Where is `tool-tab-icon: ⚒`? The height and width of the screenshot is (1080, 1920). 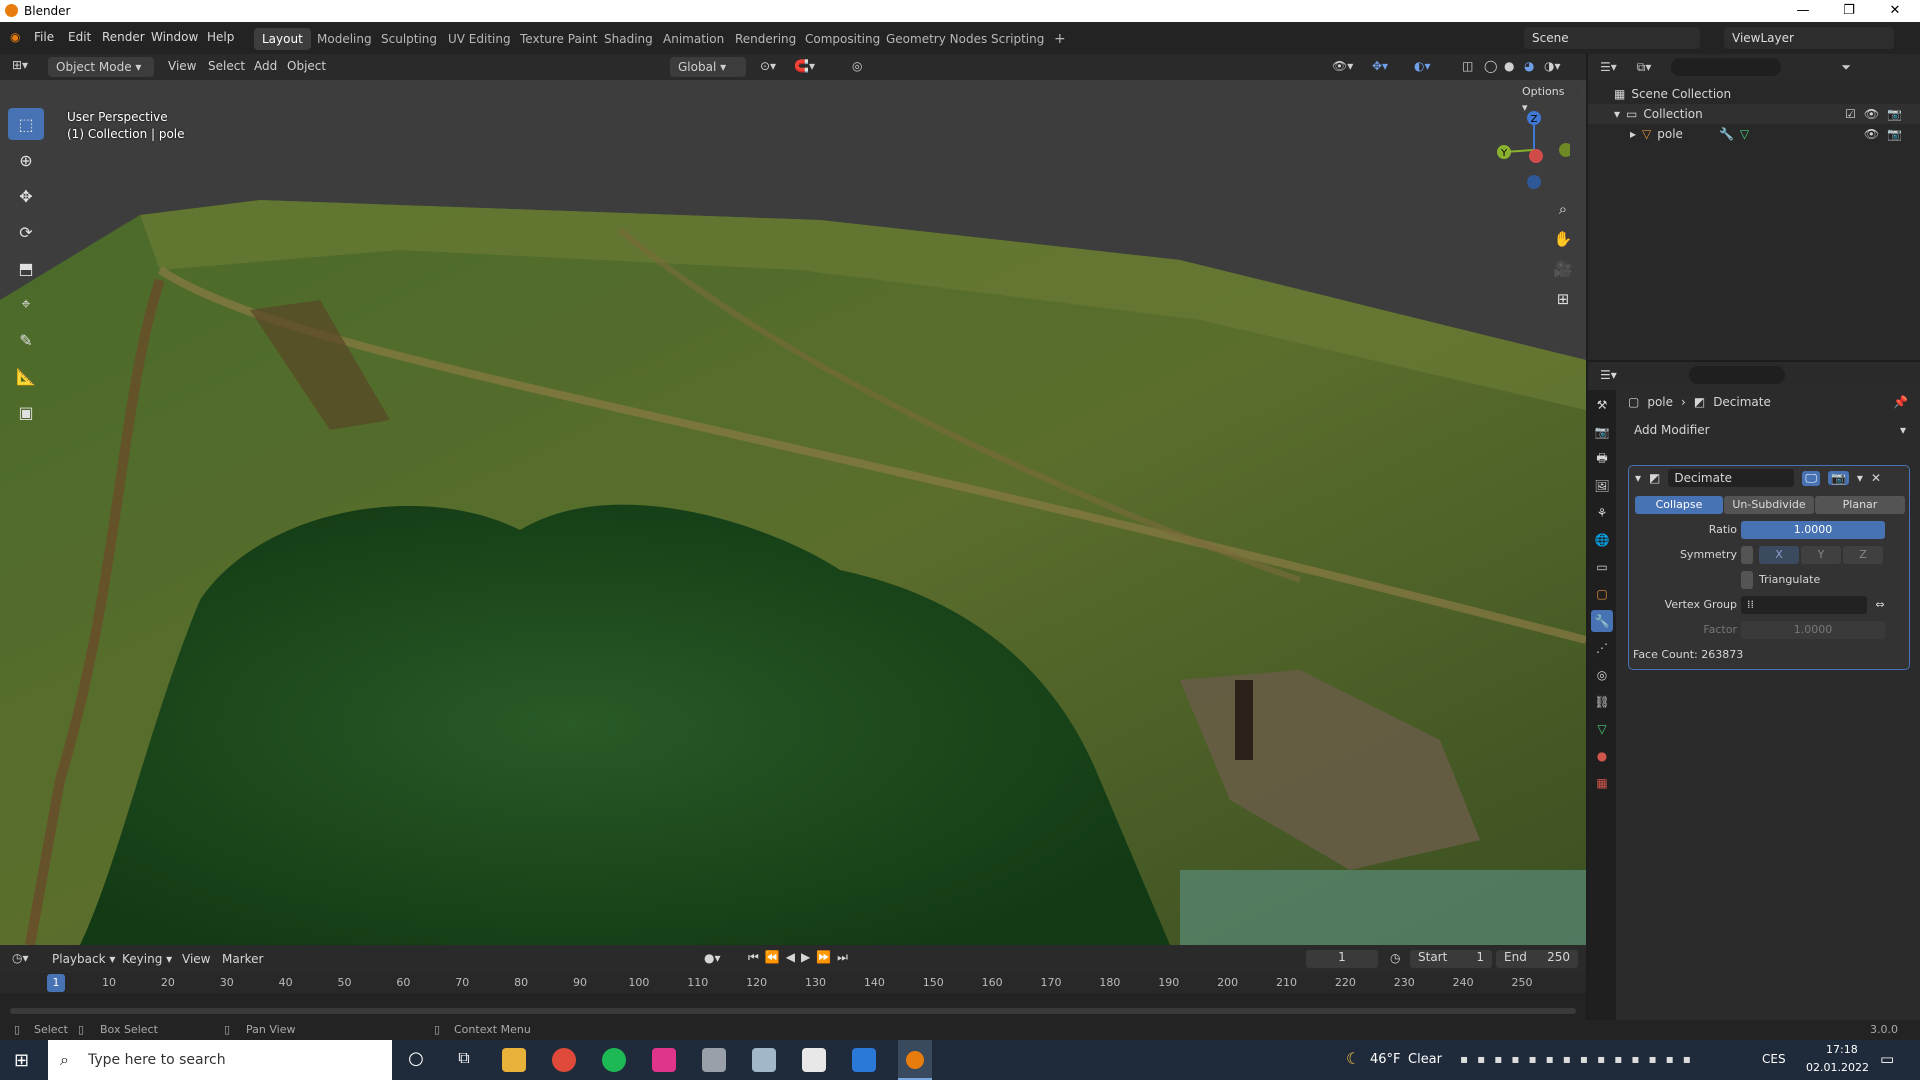
tool-tab-icon: ⚒ is located at coordinates (1602, 405).